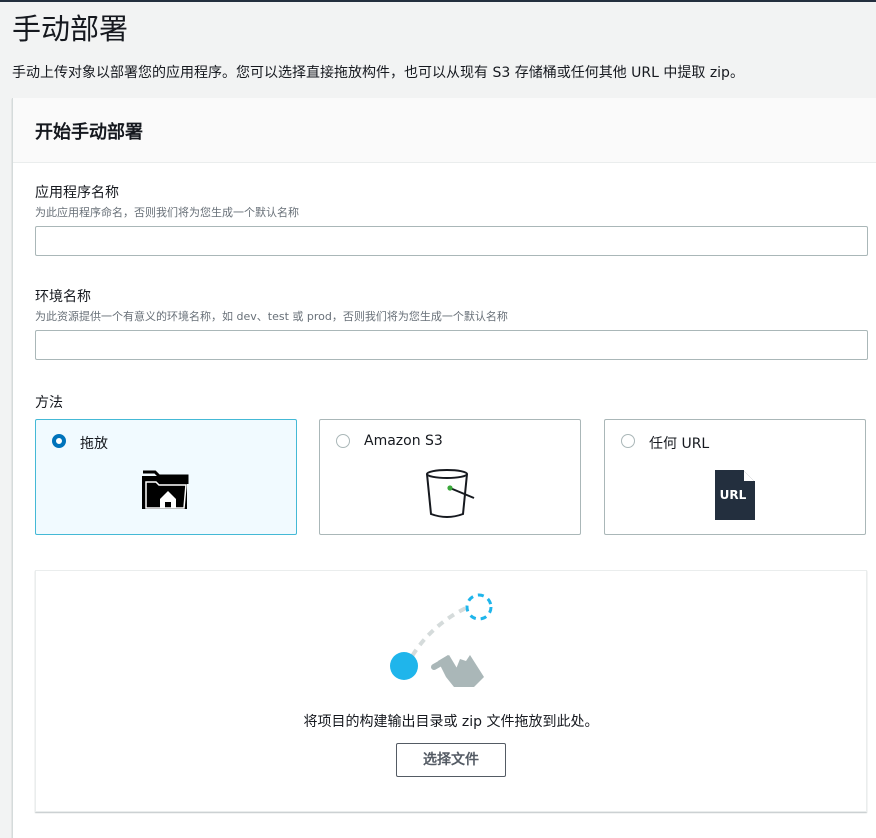 The image size is (876, 838). What do you see at coordinates (451, 345) in the screenshot?
I see `env-name-input` at bounding box center [451, 345].